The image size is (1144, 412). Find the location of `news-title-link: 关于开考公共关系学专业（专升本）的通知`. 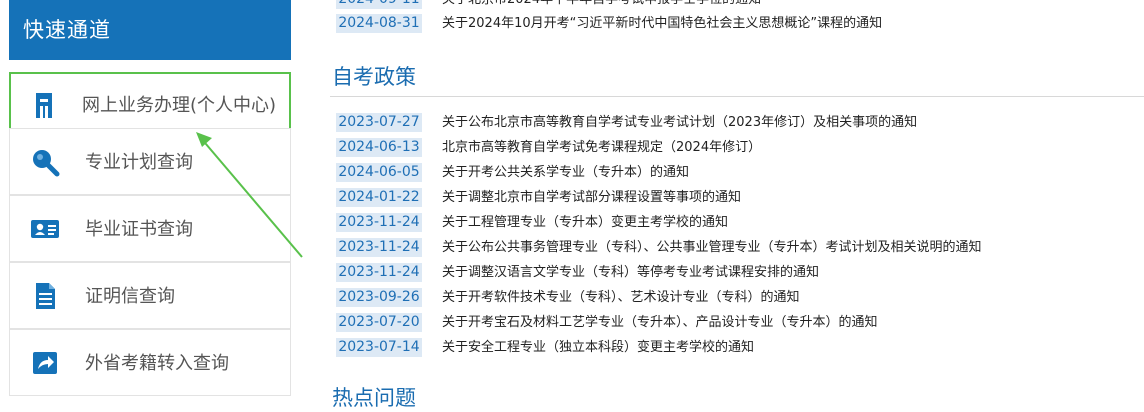

news-title-link: 关于开考公共关系学专业（专升本）的通知 is located at coordinates (565, 172).